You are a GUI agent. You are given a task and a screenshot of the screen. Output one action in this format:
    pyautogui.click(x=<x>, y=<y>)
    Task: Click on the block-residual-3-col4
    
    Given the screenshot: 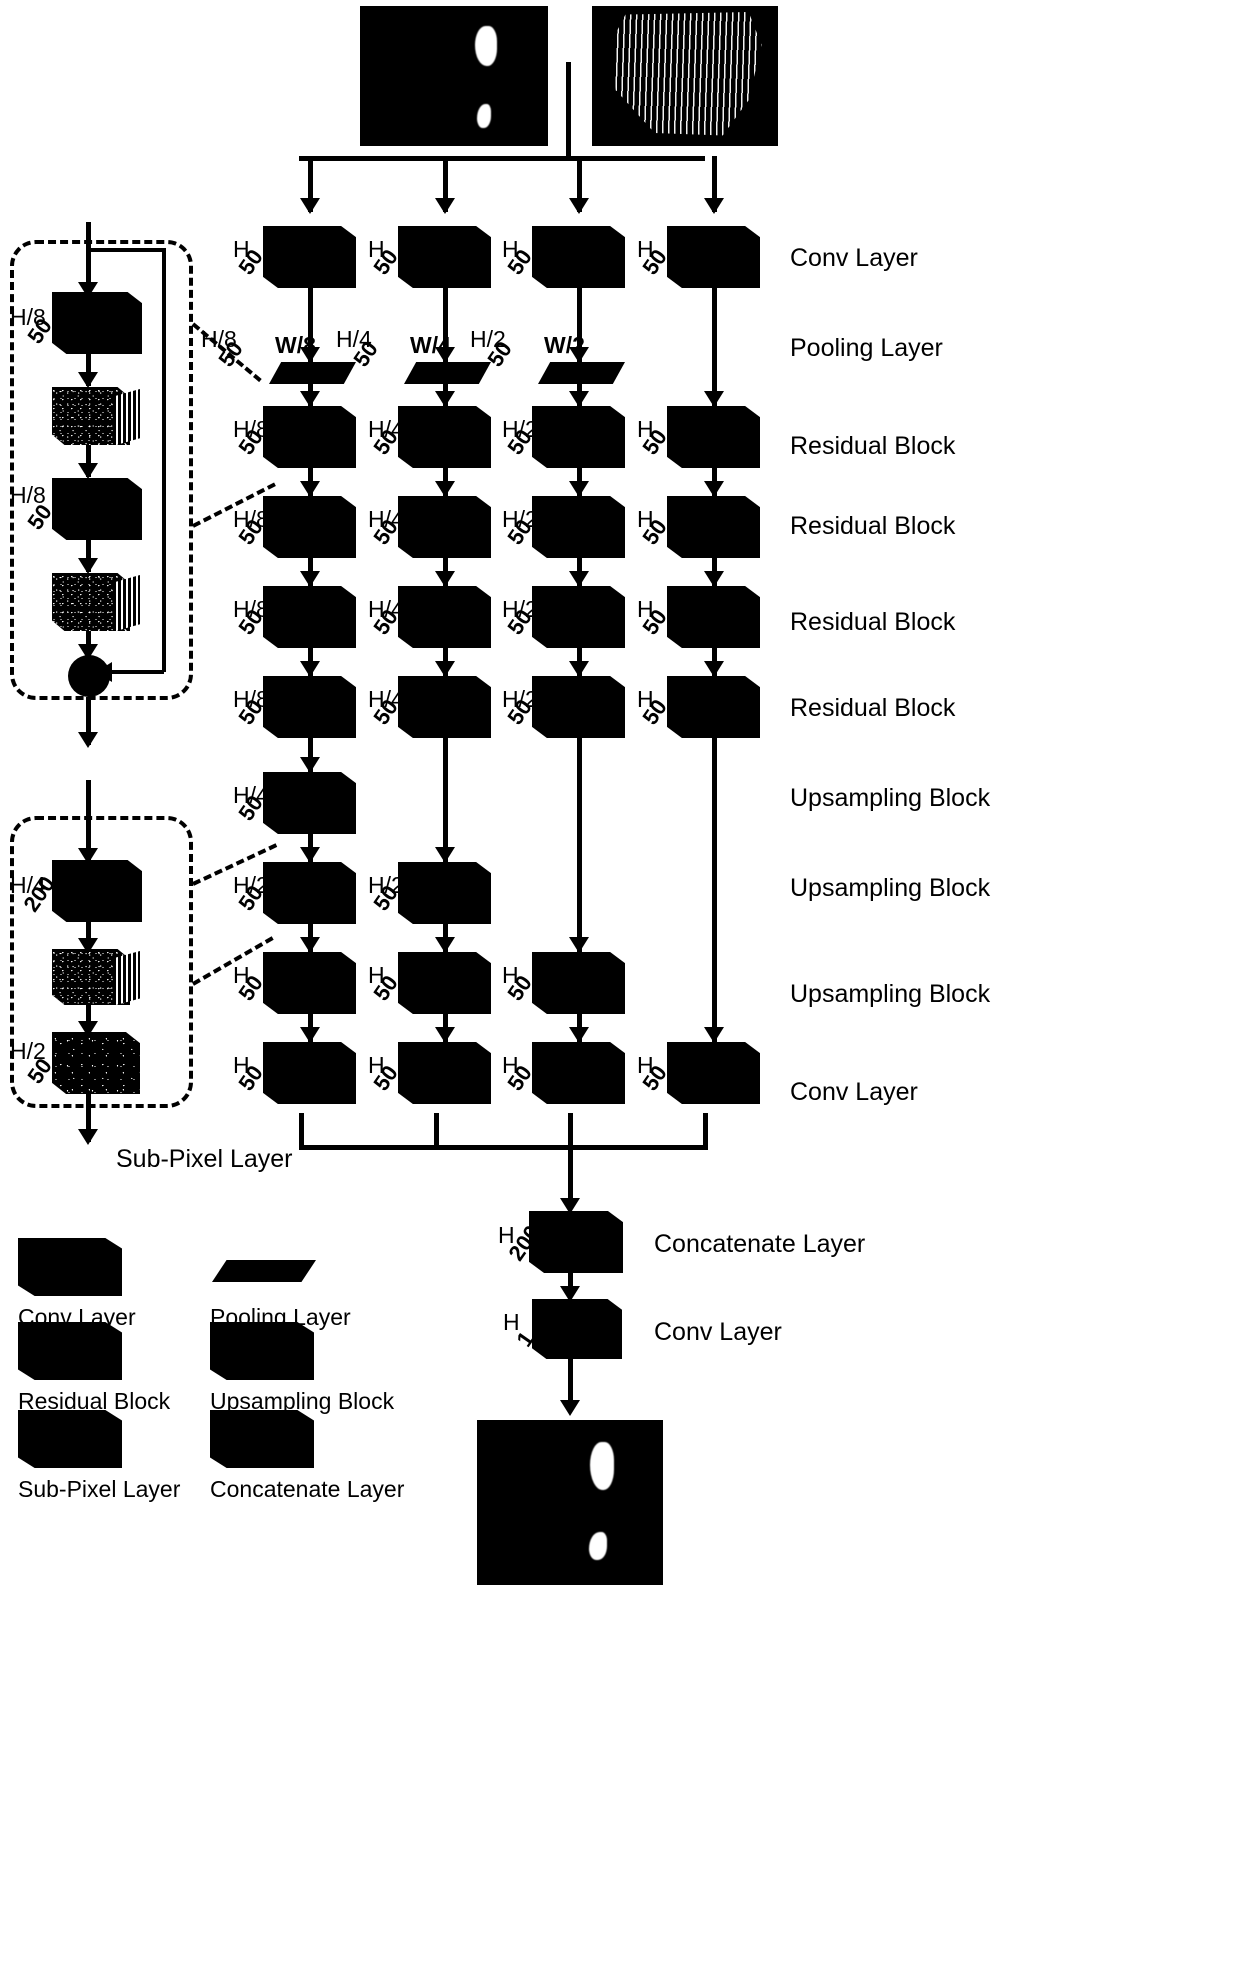 What is the action you would take?
    pyautogui.click(x=713, y=617)
    